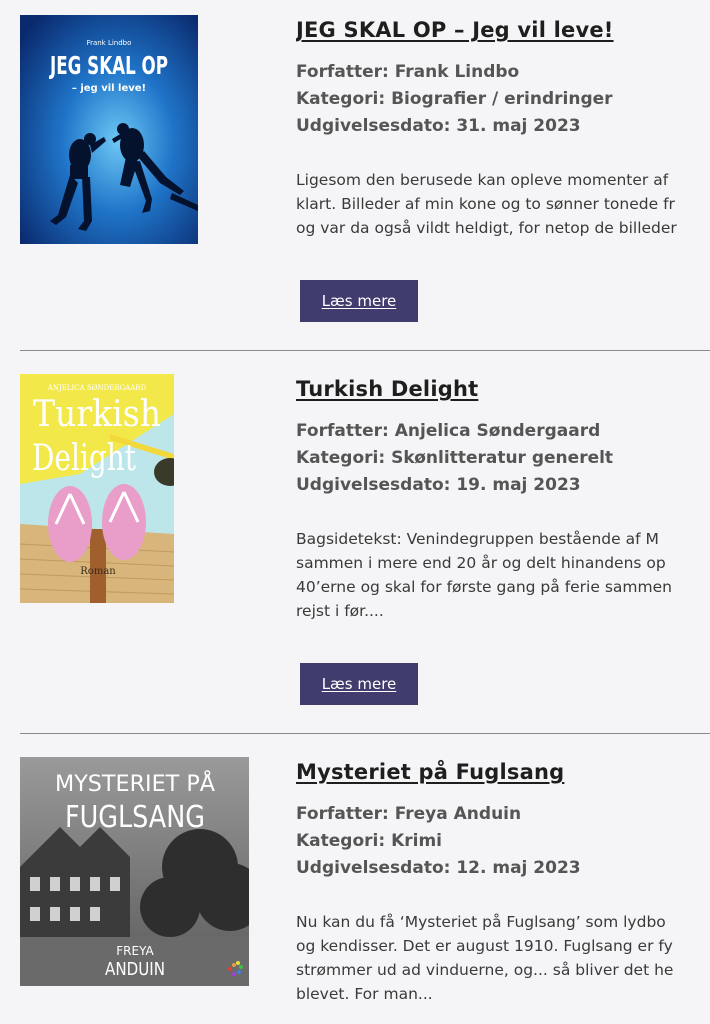 This screenshot has width=710, height=1024. What do you see at coordinates (97, 414) in the screenshot?
I see `cover-title-line1: Turkish` at bounding box center [97, 414].